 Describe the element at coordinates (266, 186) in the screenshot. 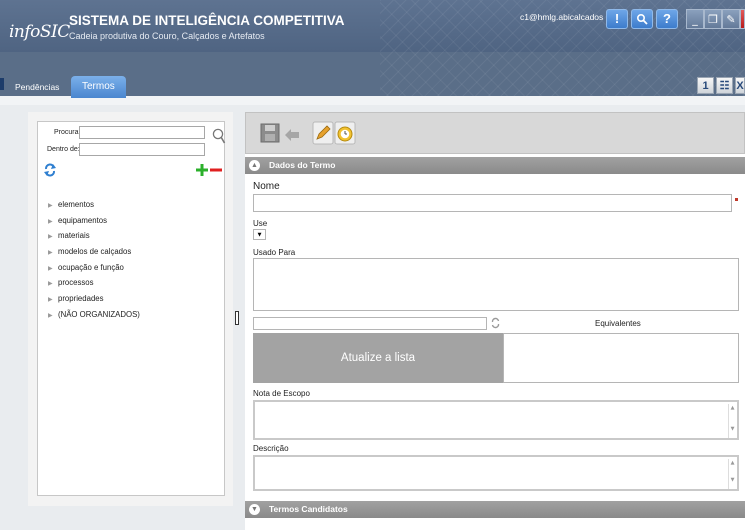

I see `nome-label: Nome` at that location.